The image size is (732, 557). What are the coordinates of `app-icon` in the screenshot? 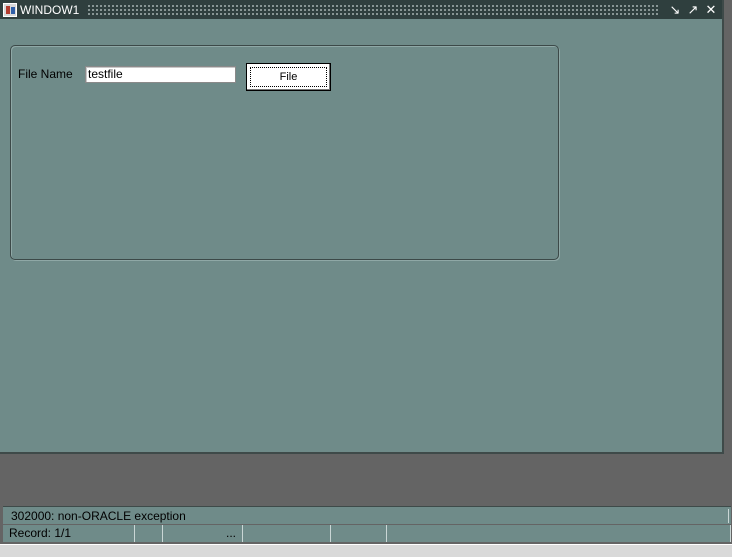 It's located at (10, 9).